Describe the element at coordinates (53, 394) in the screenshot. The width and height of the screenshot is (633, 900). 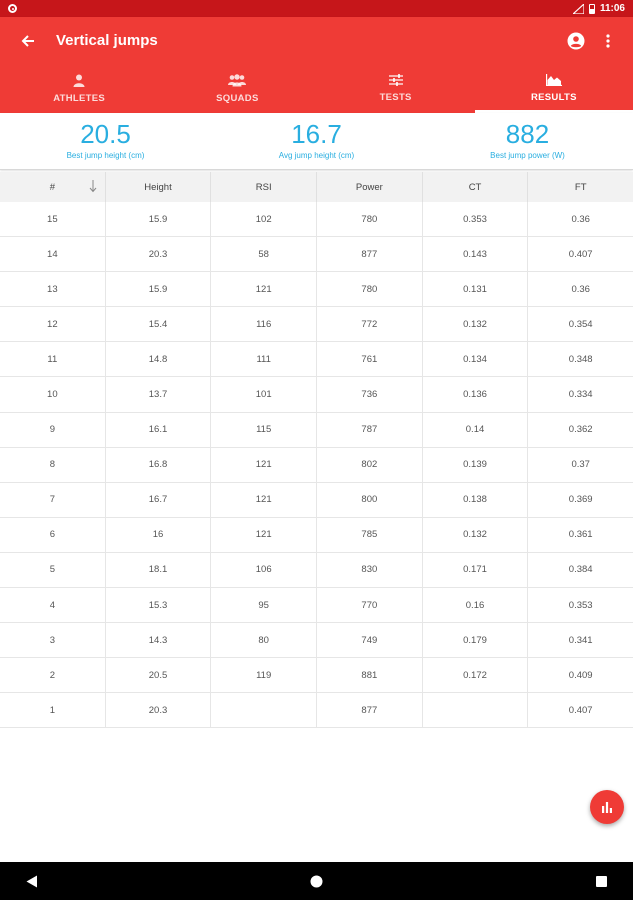
I see `cell-number: 10` at that location.